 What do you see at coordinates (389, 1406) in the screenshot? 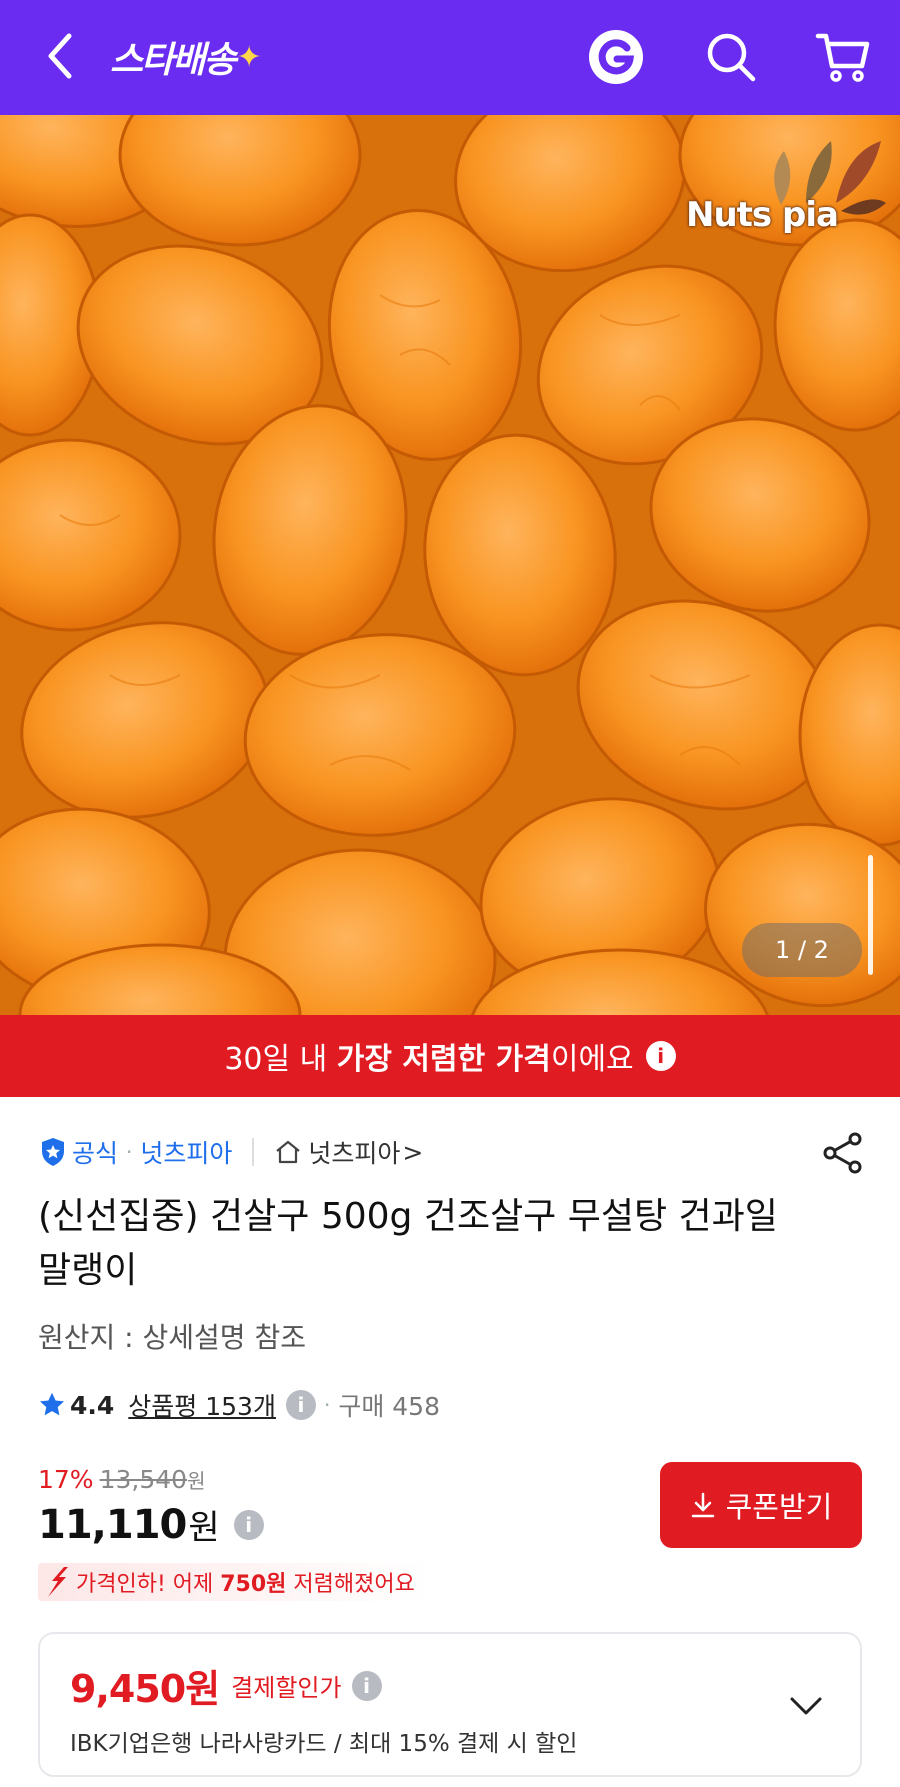
I see `purchase-count: 구매 458` at bounding box center [389, 1406].